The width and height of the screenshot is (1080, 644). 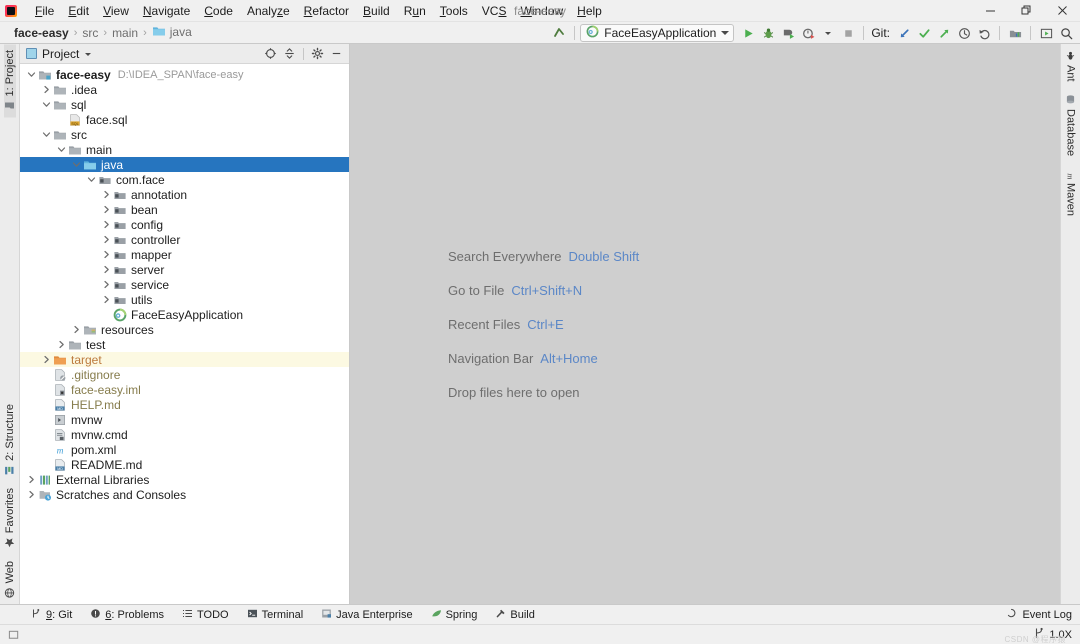 What do you see at coordinates (559, 33) in the screenshot?
I see `back-arrow-icon` at bounding box center [559, 33].